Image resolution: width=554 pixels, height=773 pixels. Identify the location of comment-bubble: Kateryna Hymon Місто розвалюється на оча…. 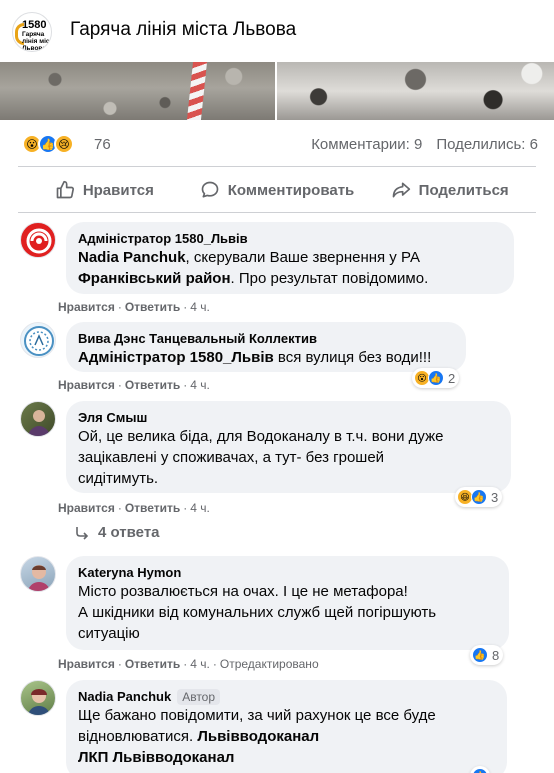
(287, 603).